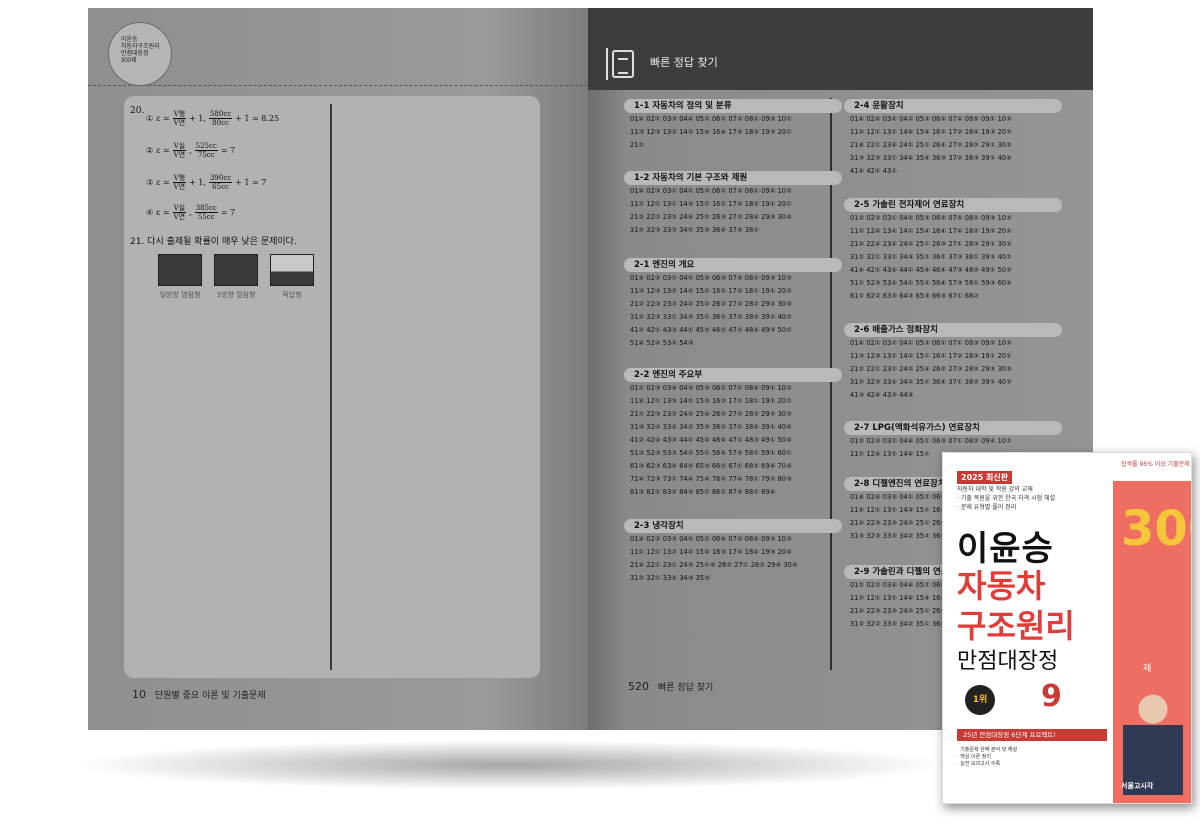 Image resolution: width=1200 pixels, height=837 pixels. What do you see at coordinates (638, 686) in the screenshot?
I see `page-number: 520` at bounding box center [638, 686].